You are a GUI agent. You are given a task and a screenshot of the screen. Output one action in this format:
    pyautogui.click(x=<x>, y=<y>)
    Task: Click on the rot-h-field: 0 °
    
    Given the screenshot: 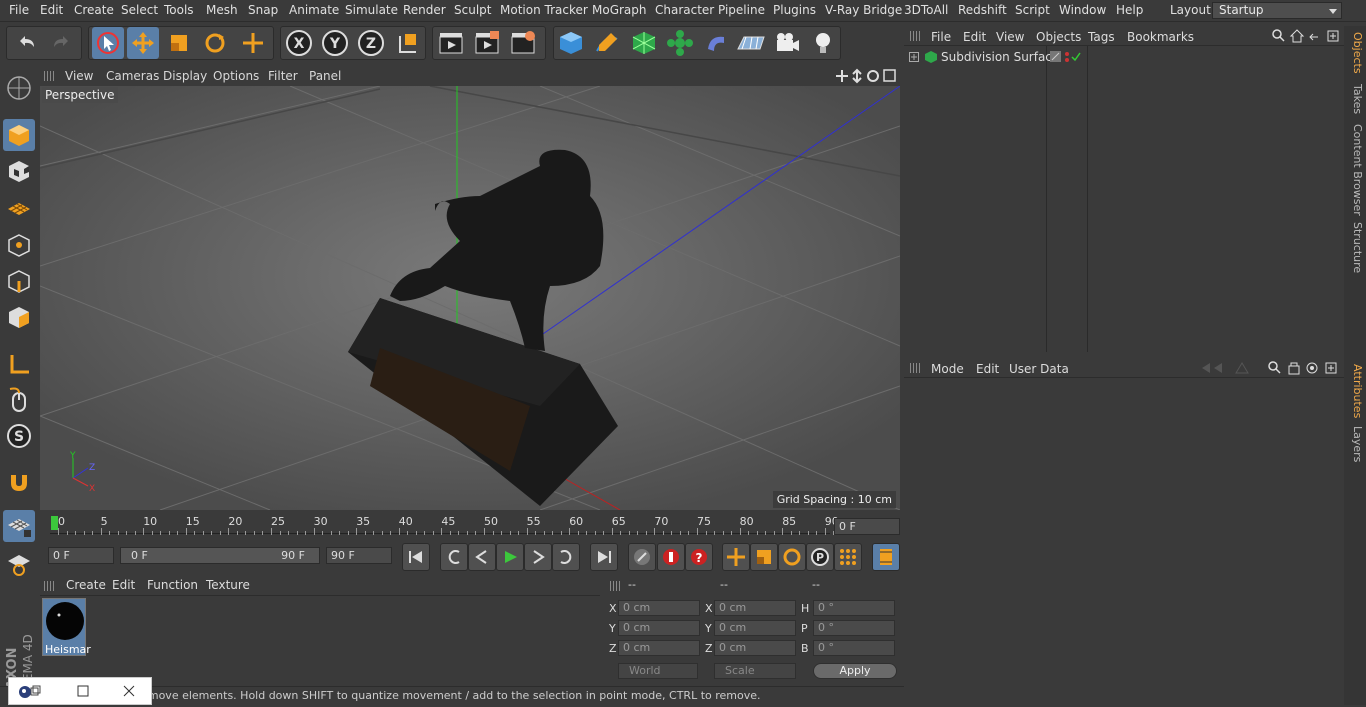 What is the action you would take?
    pyautogui.click(x=854, y=608)
    